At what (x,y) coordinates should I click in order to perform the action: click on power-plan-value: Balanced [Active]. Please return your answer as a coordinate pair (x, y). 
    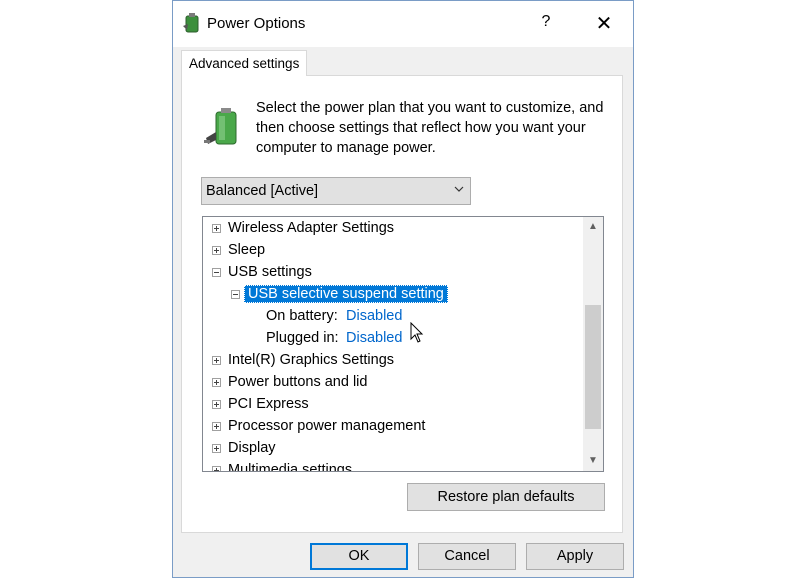
    Looking at the image, I should click on (262, 191).